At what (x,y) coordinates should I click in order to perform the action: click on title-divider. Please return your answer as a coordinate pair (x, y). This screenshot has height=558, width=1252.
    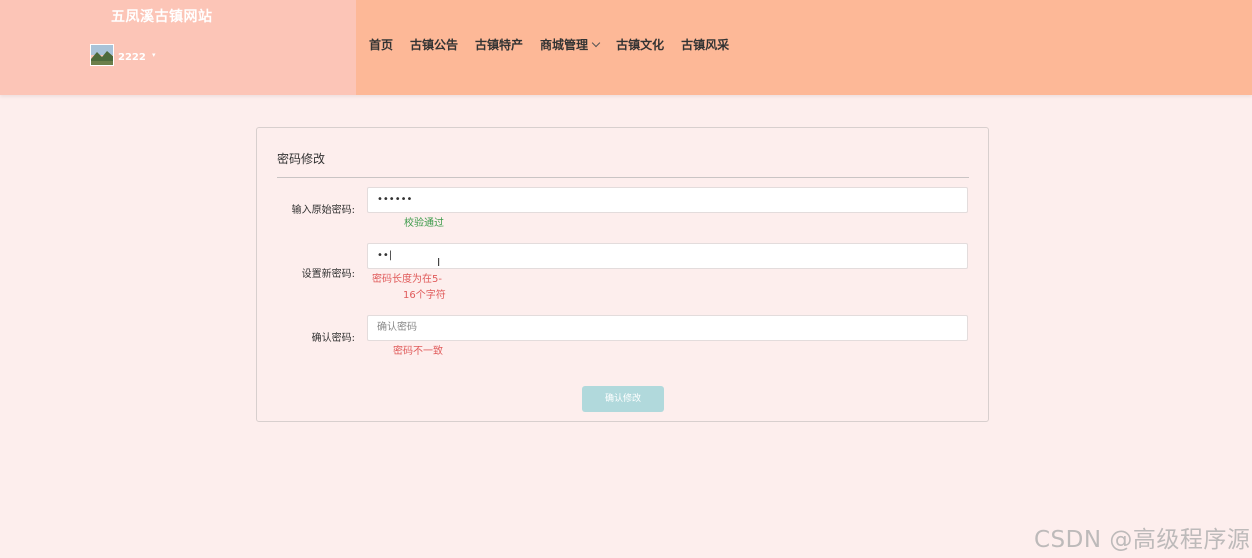
    Looking at the image, I should click on (623, 177).